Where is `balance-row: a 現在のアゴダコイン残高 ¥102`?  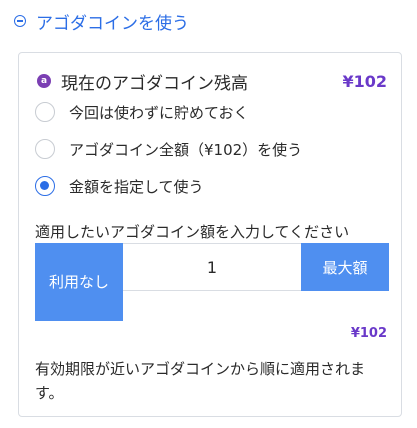 balance-row: a 現在のアゴダコイン残高 ¥102 is located at coordinates (212, 81).